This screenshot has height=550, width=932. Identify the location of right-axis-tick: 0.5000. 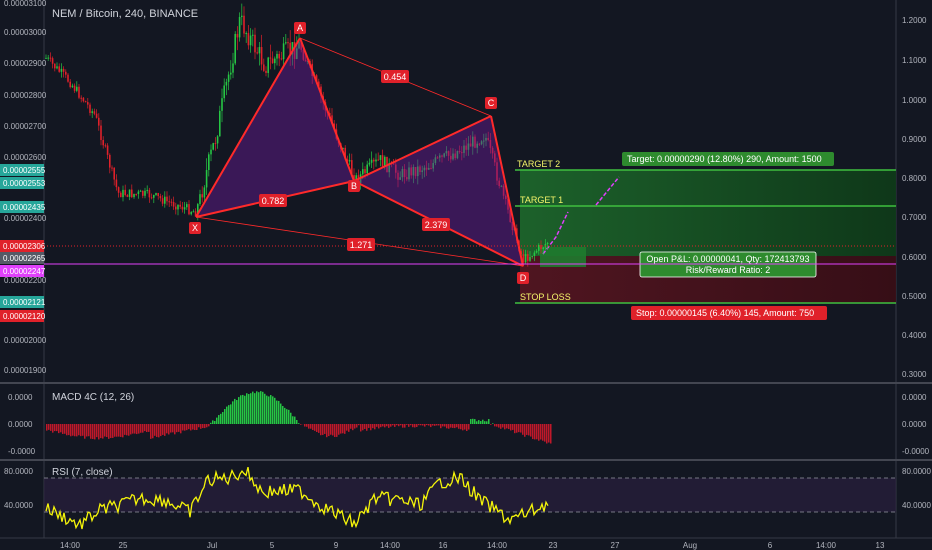
(914, 296).